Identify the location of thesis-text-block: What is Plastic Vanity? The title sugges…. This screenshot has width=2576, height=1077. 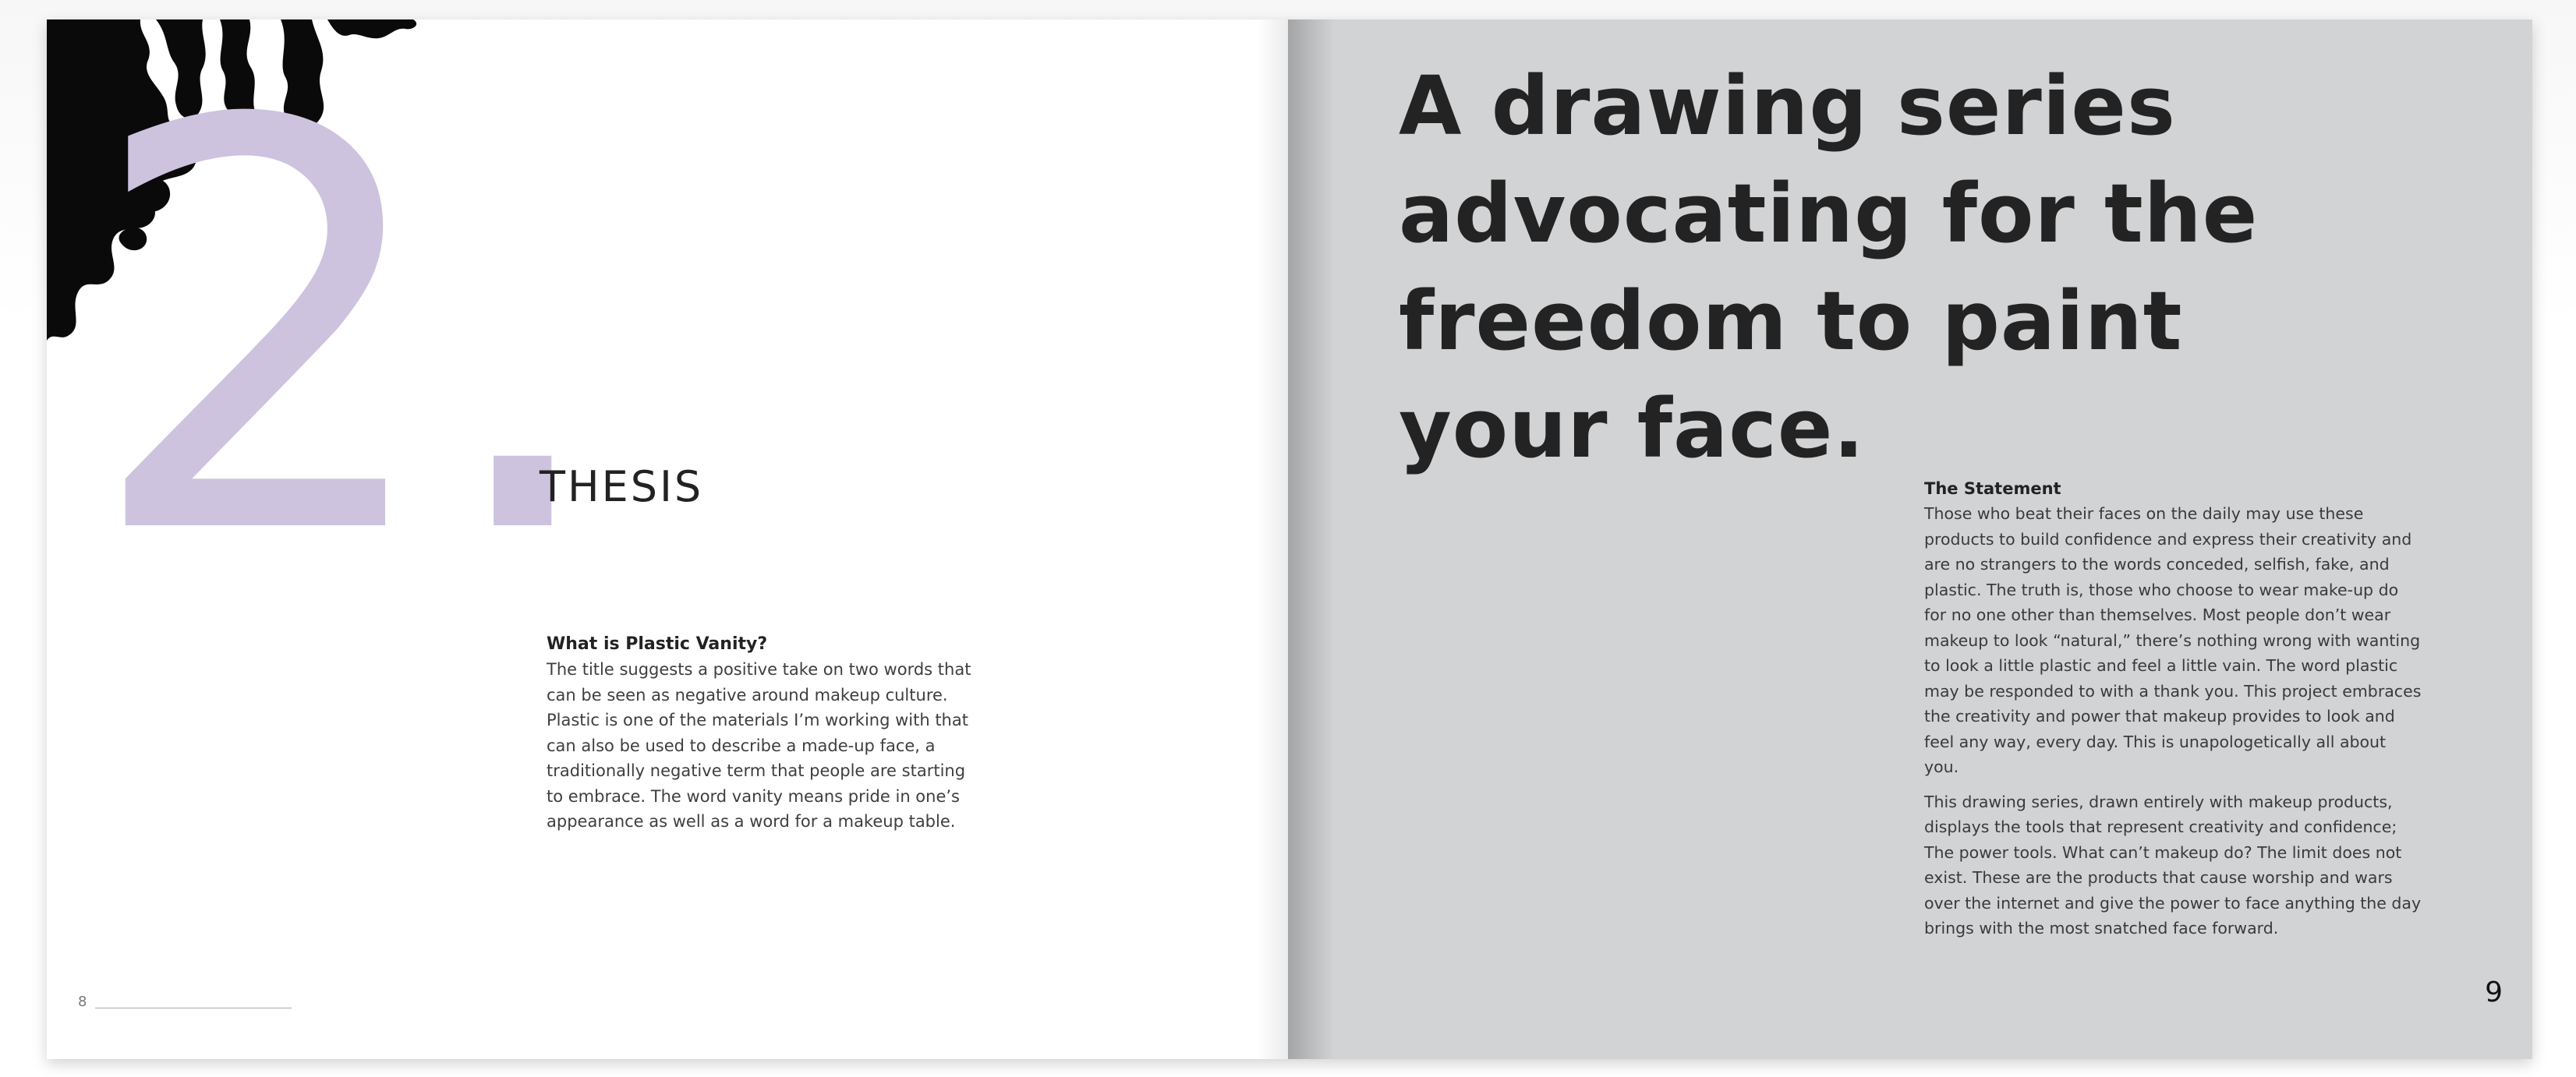
(765, 733).